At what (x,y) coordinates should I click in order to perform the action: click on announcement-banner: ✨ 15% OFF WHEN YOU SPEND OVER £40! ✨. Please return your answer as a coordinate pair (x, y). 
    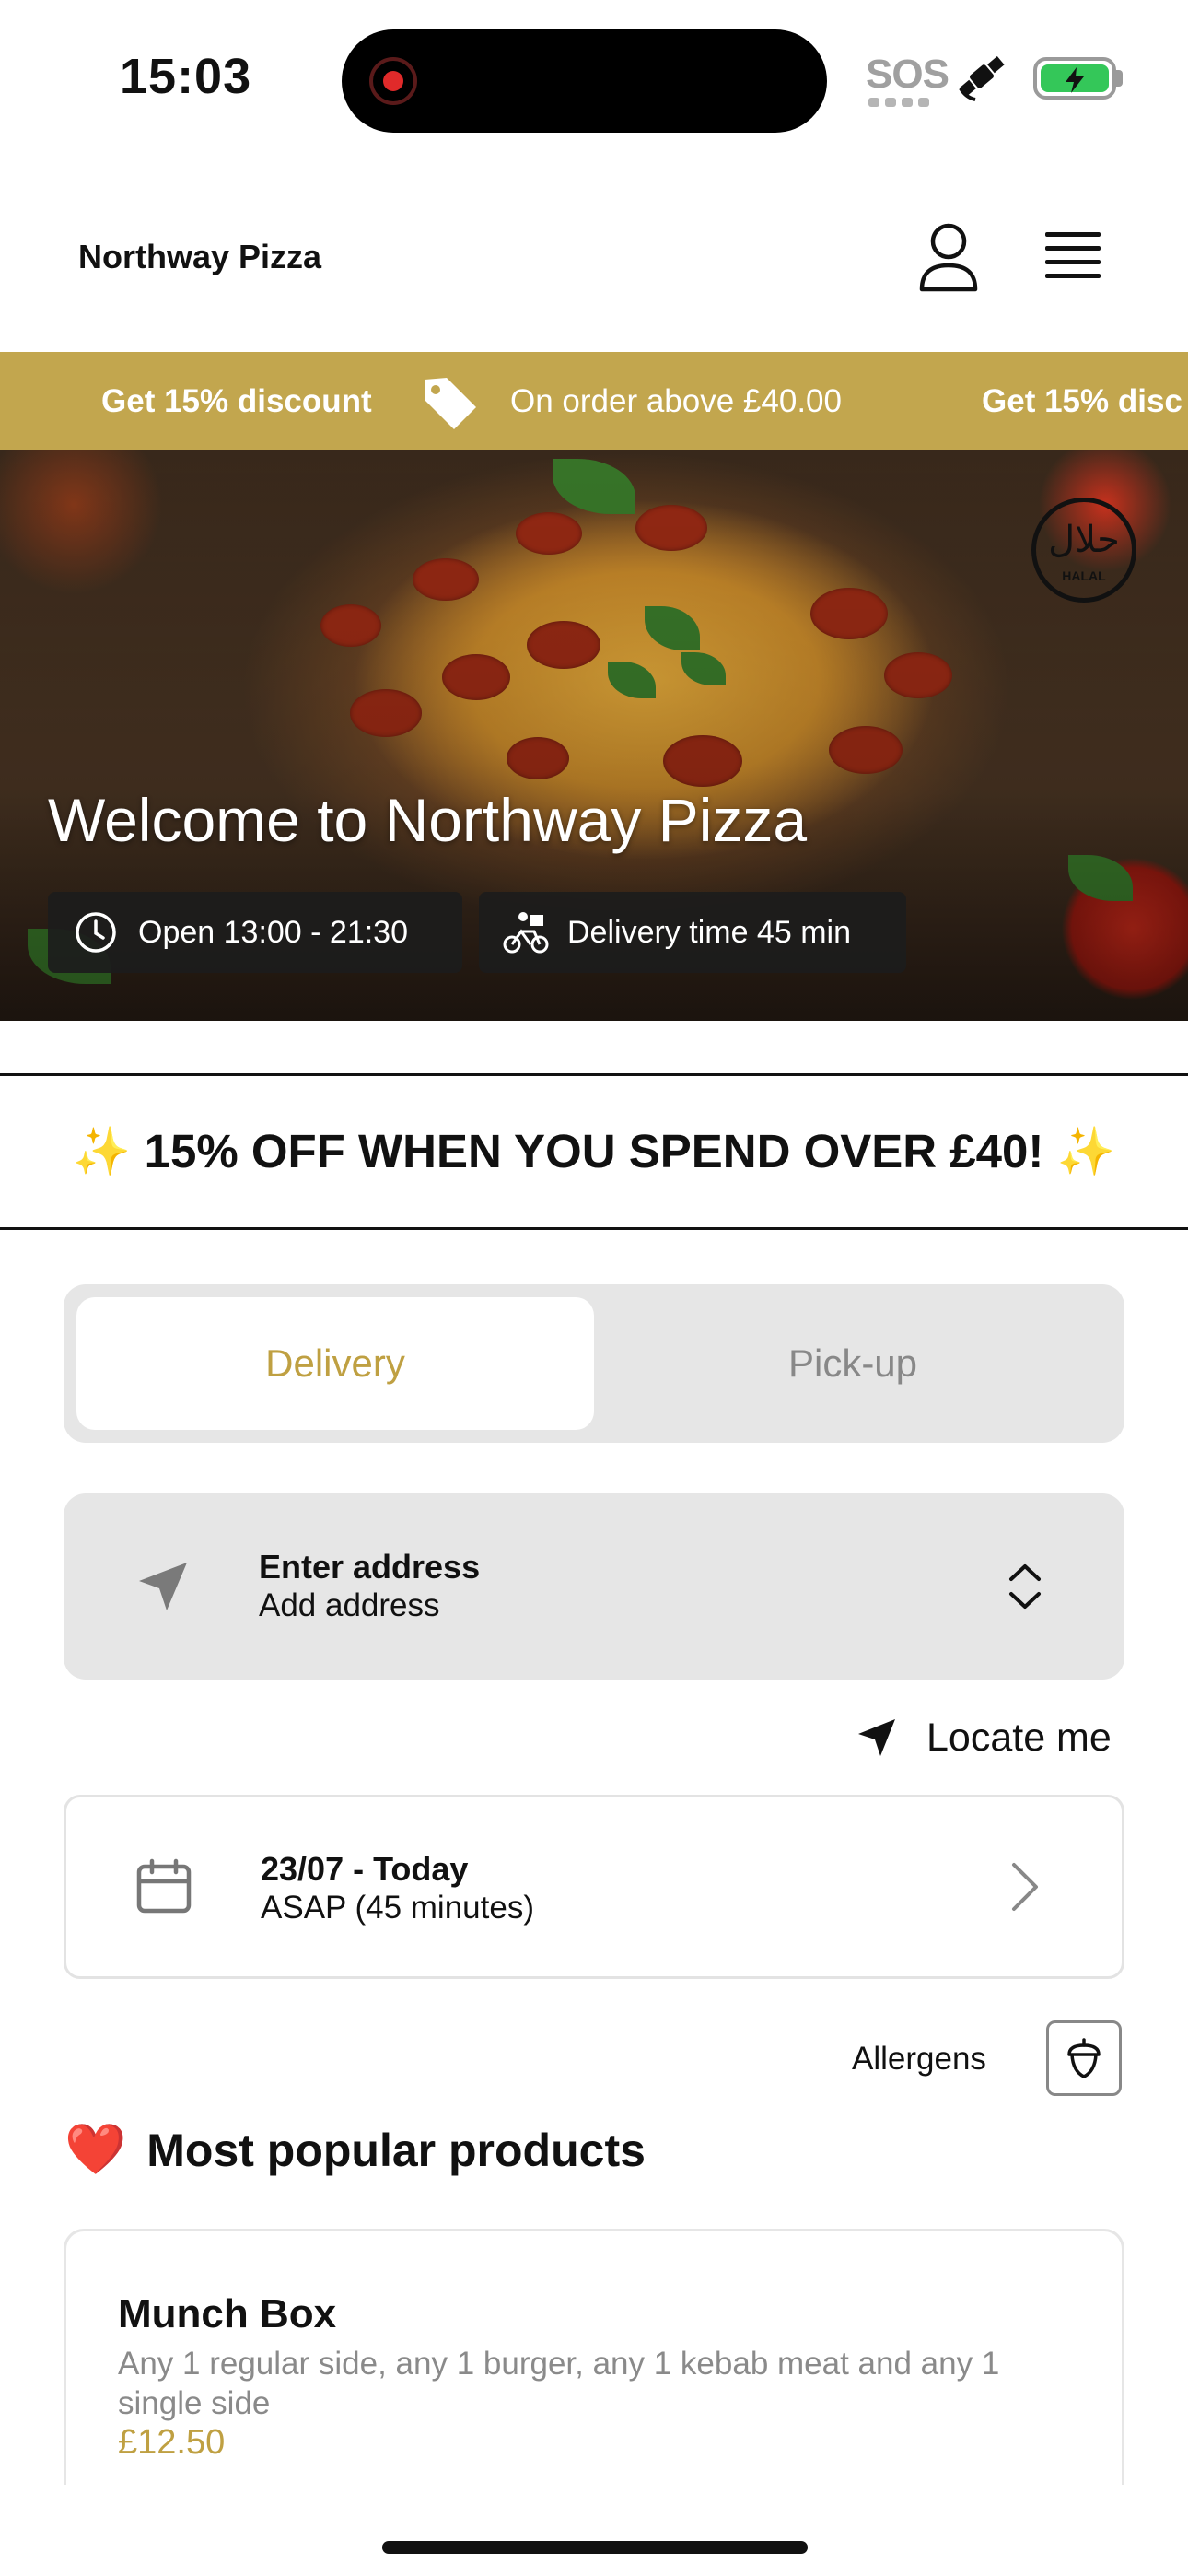
    Looking at the image, I should click on (594, 1151).